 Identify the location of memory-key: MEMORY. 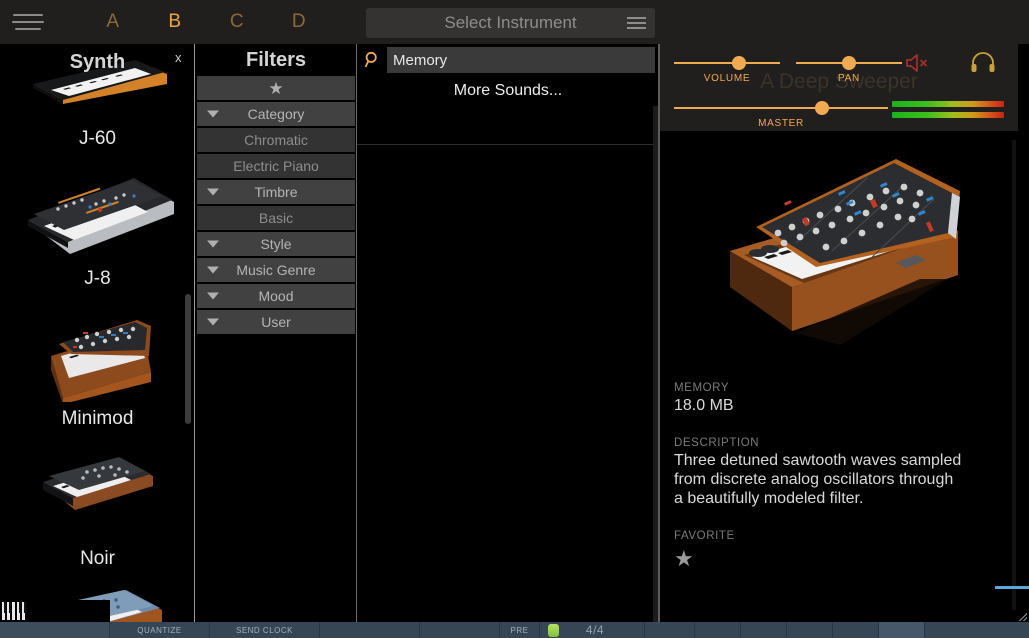
(702, 388).